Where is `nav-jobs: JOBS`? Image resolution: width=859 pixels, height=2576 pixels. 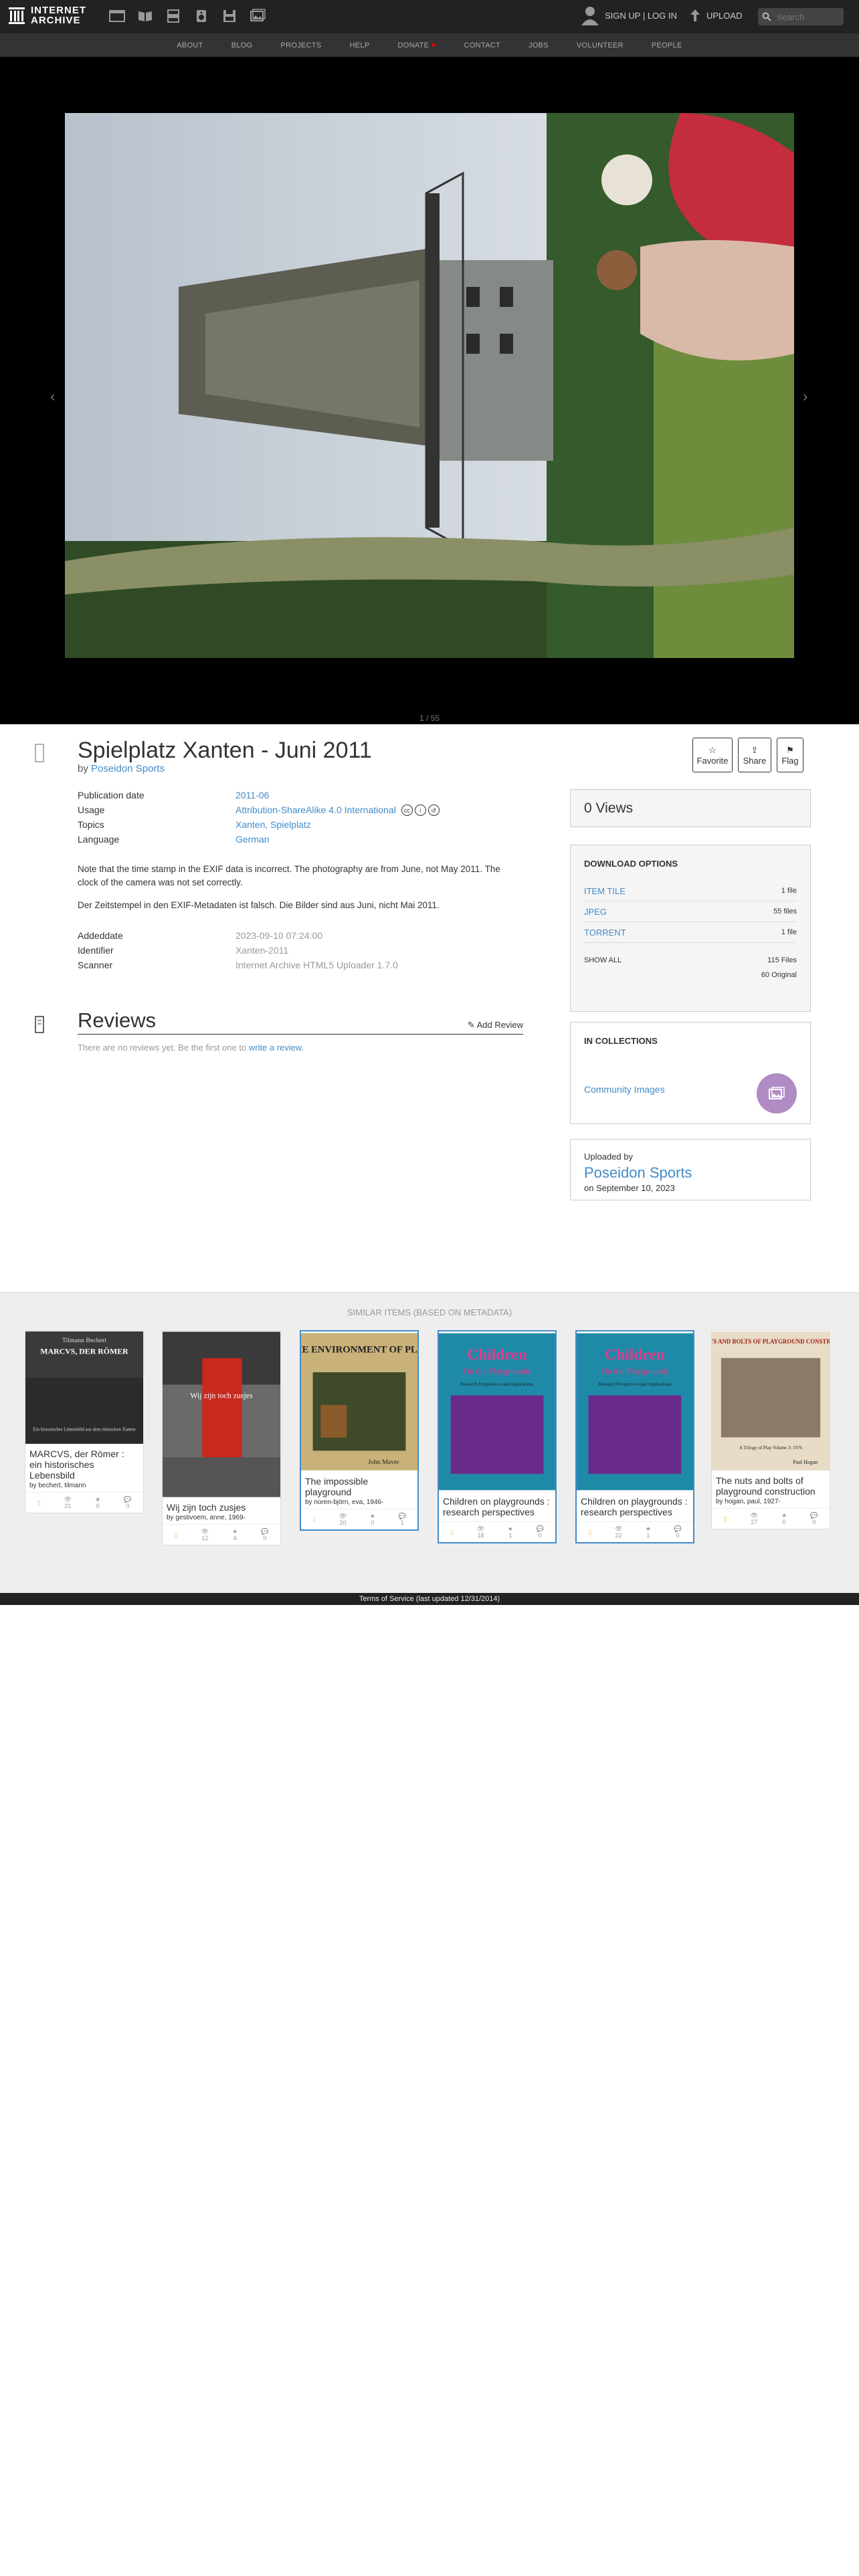
nav-jobs: JOBS is located at coordinates (538, 45).